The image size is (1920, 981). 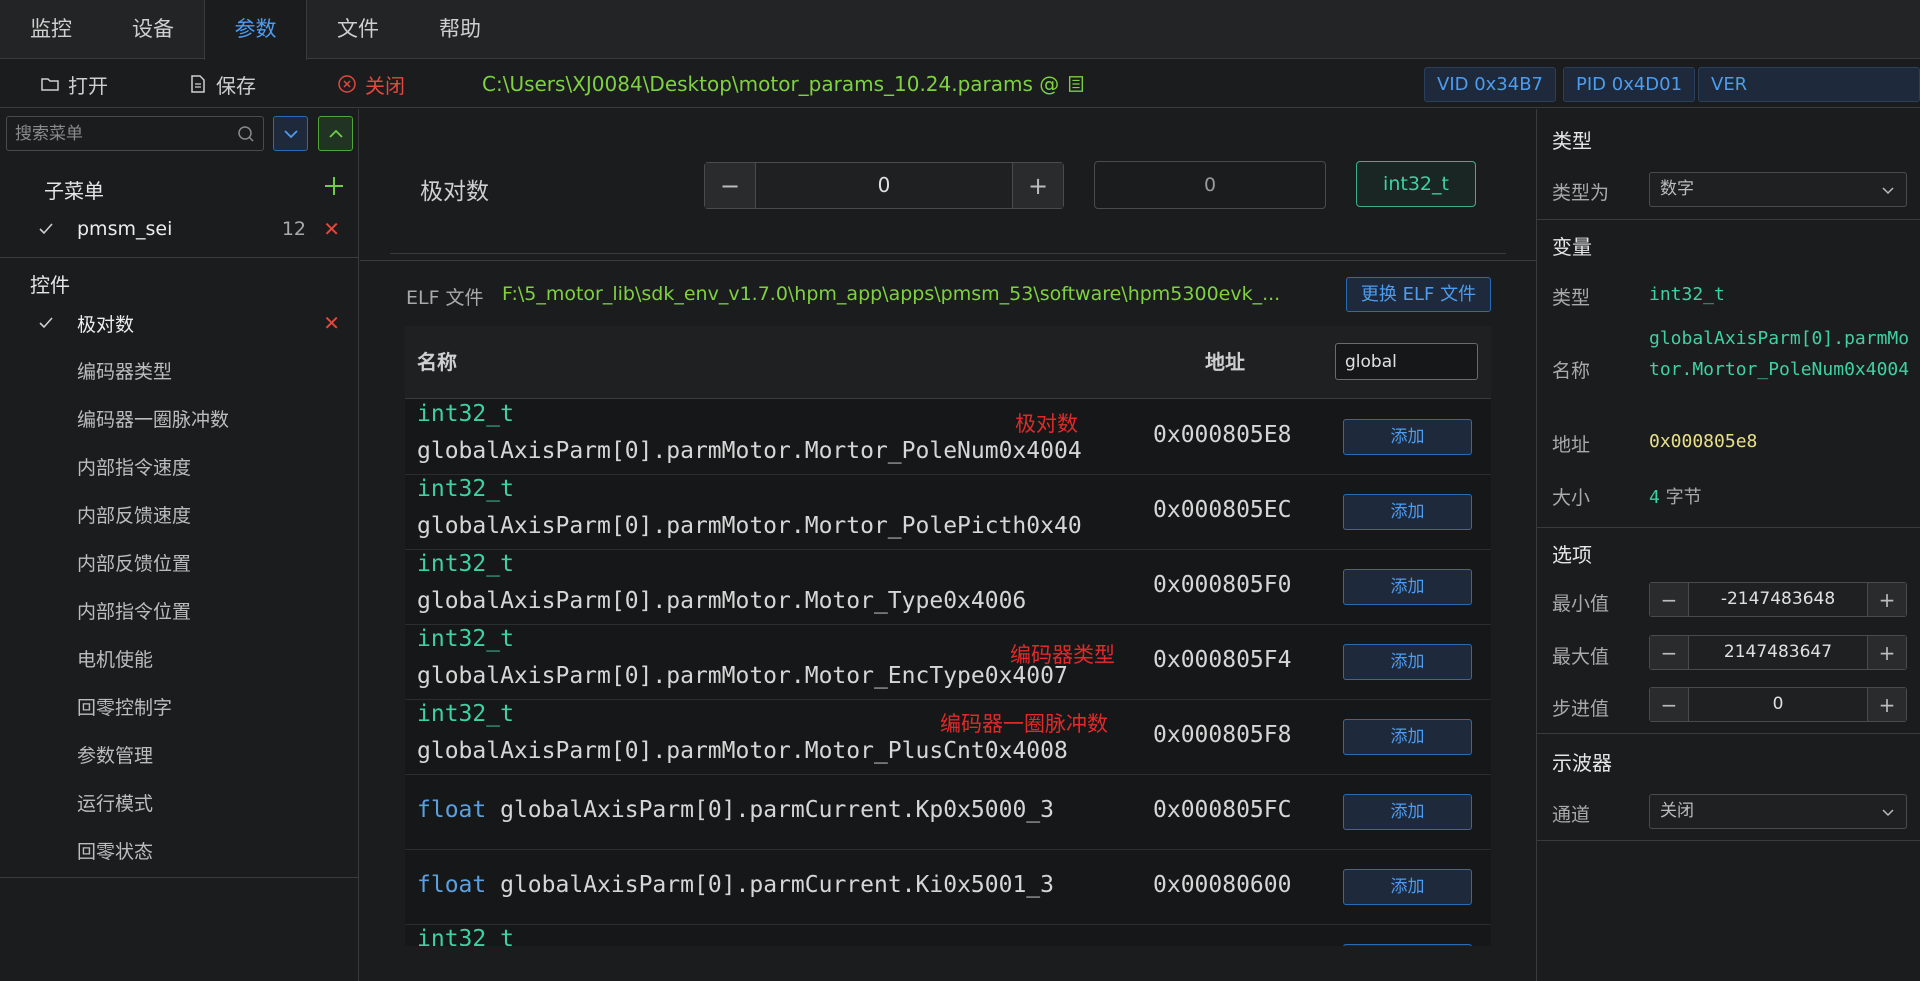 I want to click on change-elf-button: 更换 ELF 文件, so click(x=1418, y=294).